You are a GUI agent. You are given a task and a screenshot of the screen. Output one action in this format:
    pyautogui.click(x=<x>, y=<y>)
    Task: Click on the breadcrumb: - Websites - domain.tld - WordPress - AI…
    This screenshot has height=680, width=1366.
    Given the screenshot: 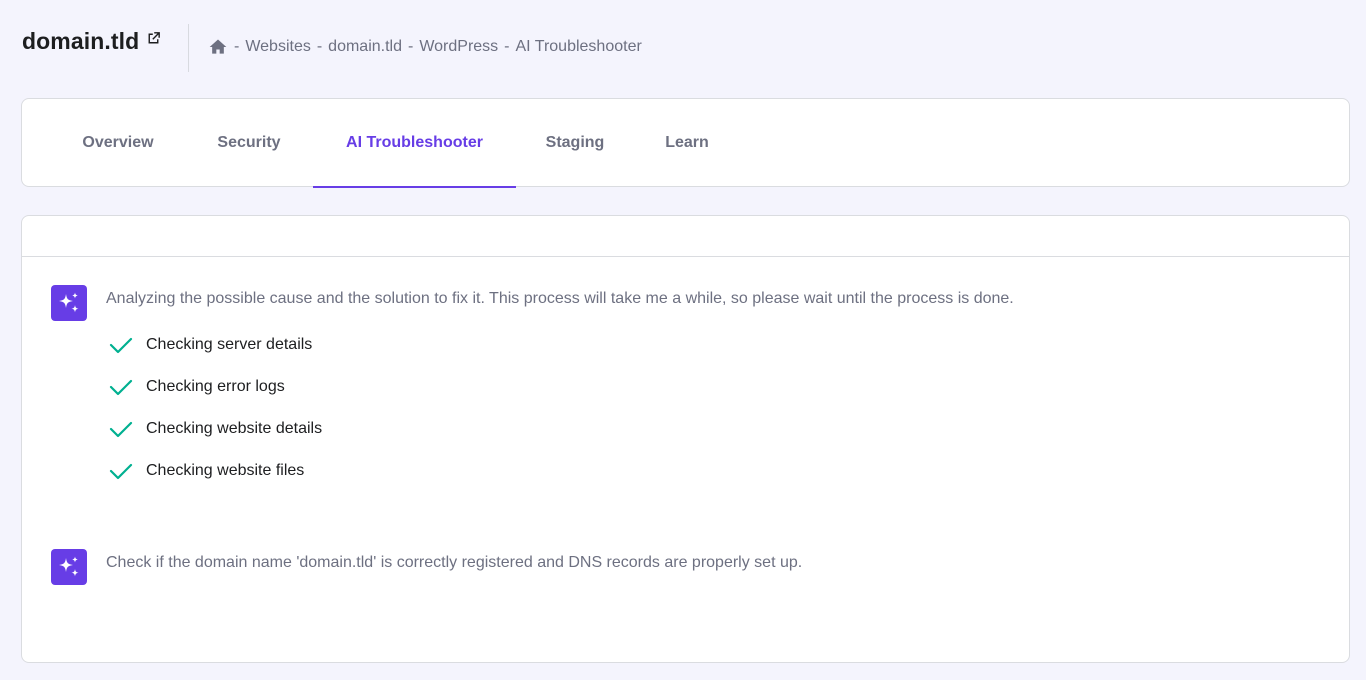 What is the action you would take?
    pyautogui.click(x=425, y=47)
    